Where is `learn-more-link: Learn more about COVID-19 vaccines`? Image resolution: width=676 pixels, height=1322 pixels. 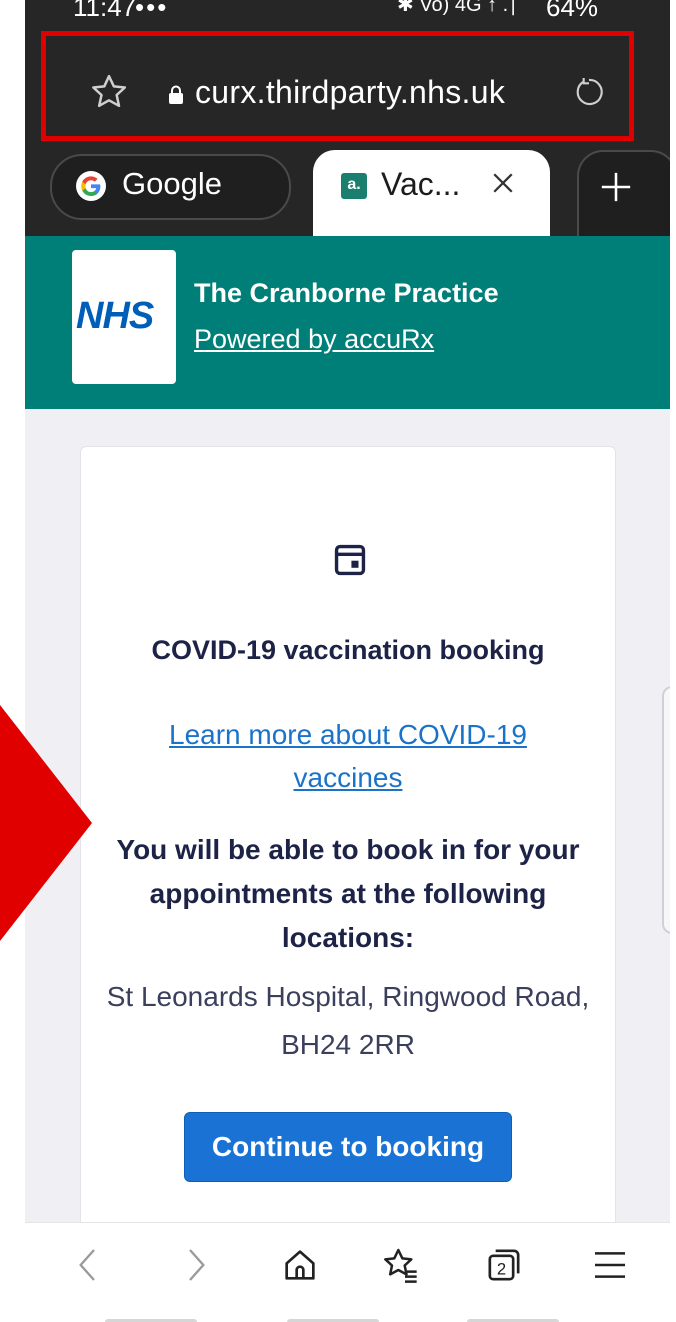
learn-more-link: Learn more about COVID-19 vaccines is located at coordinates (348, 756).